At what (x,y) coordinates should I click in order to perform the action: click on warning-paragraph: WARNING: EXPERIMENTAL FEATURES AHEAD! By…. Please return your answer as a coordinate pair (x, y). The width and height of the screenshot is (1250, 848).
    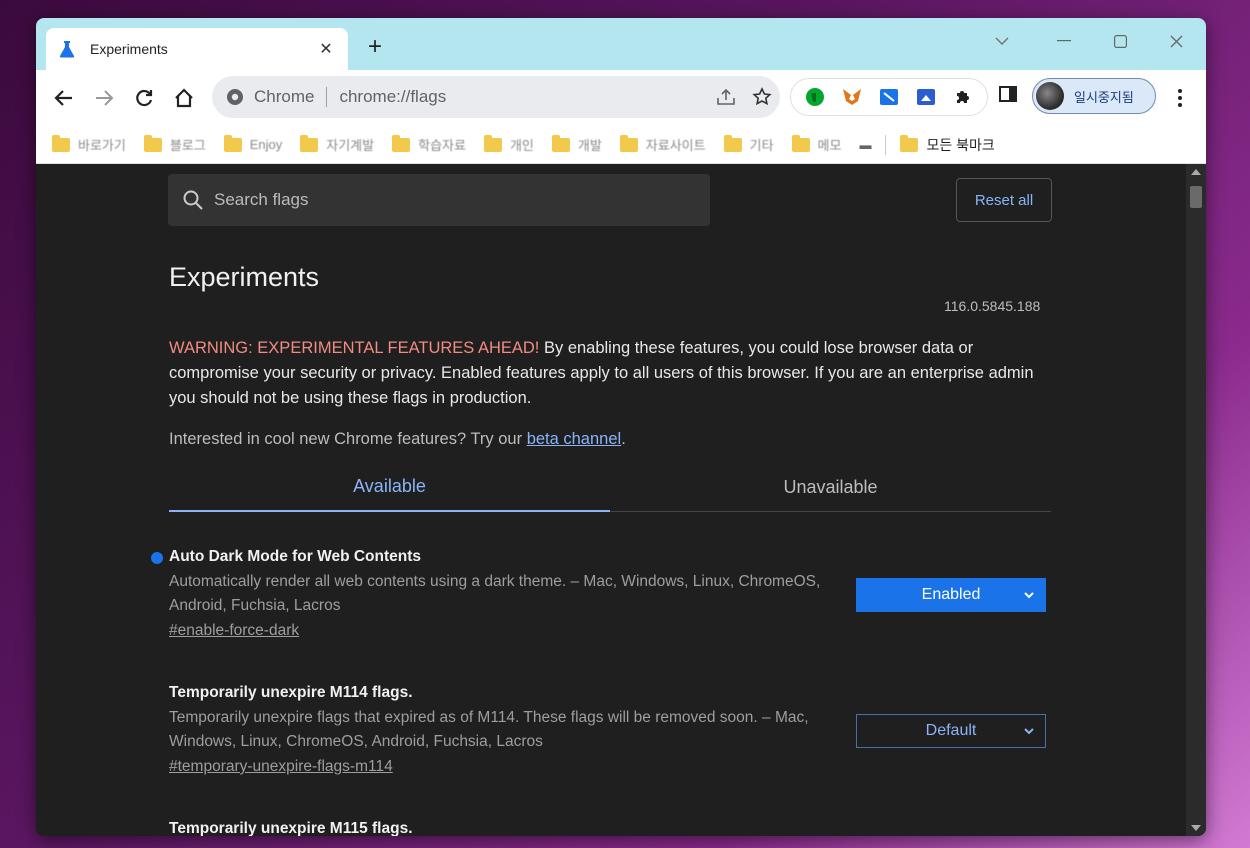
    Looking at the image, I should click on (609, 373).